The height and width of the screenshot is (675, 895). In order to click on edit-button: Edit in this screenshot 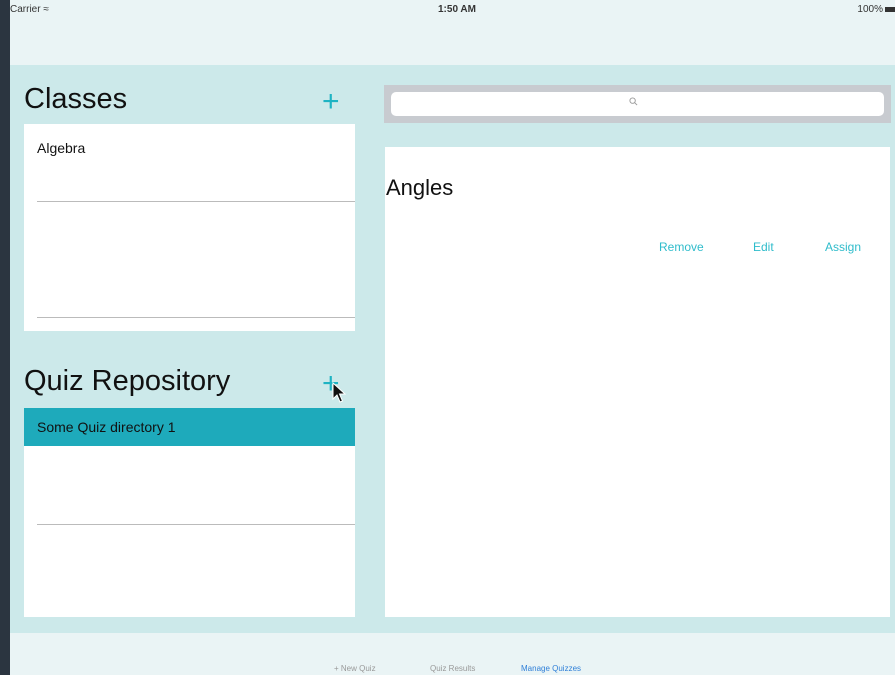, I will do `click(763, 247)`.